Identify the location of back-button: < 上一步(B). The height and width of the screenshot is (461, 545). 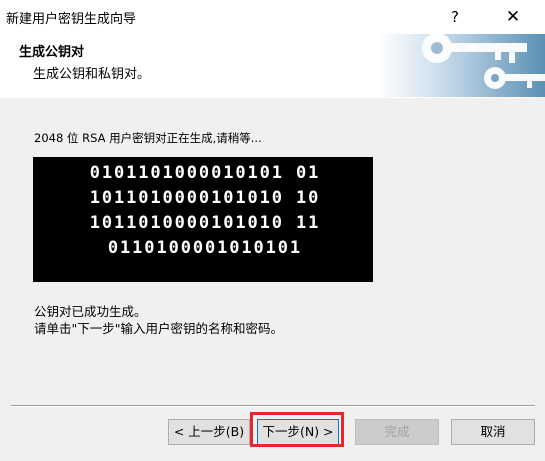
(209, 432).